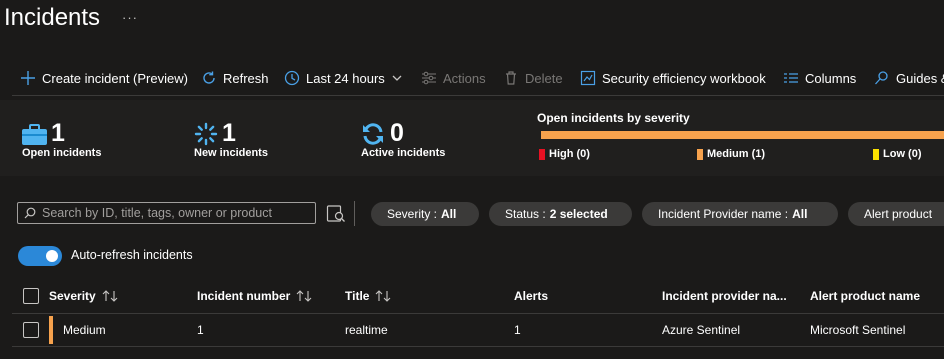 This screenshot has width=944, height=359. Describe the element at coordinates (52, 256) in the screenshot. I see `toggle-knob` at that location.